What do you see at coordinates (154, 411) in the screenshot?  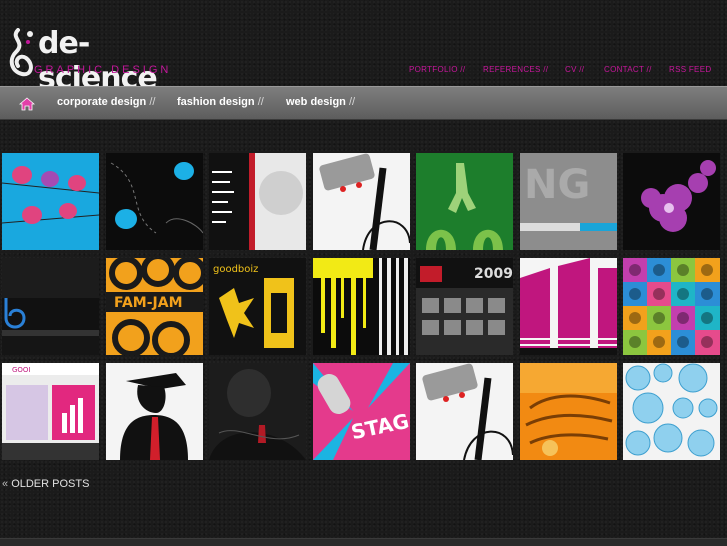 I see `thumbnail-hat-man-red-tie` at bounding box center [154, 411].